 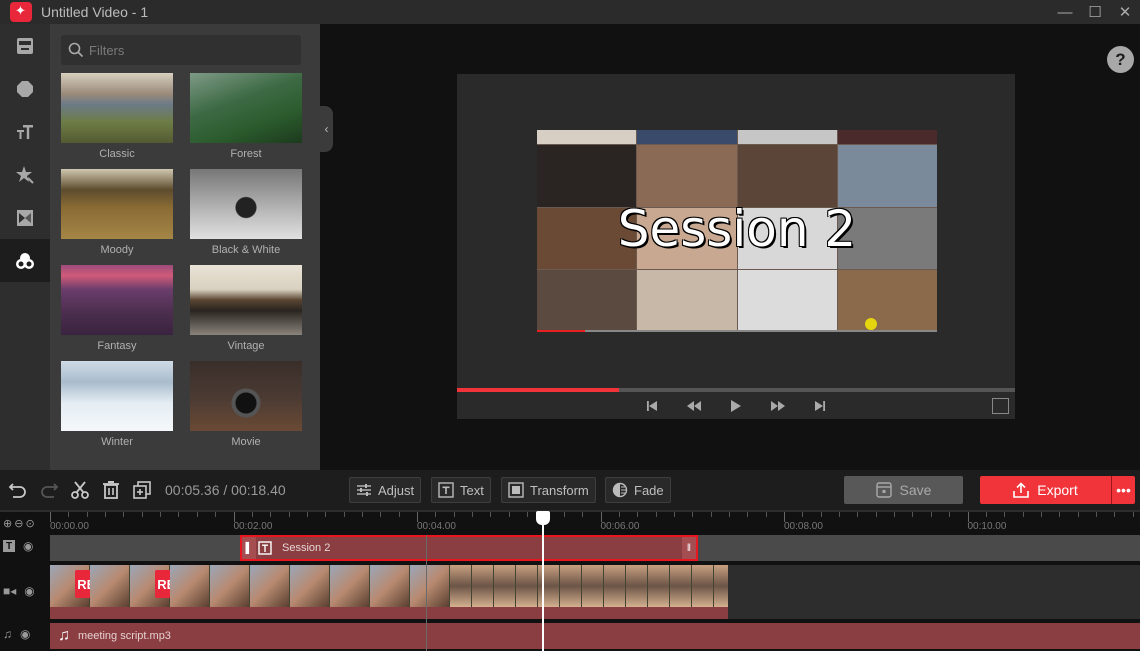 I want to click on filter-label: Movie, so click(x=246, y=442).